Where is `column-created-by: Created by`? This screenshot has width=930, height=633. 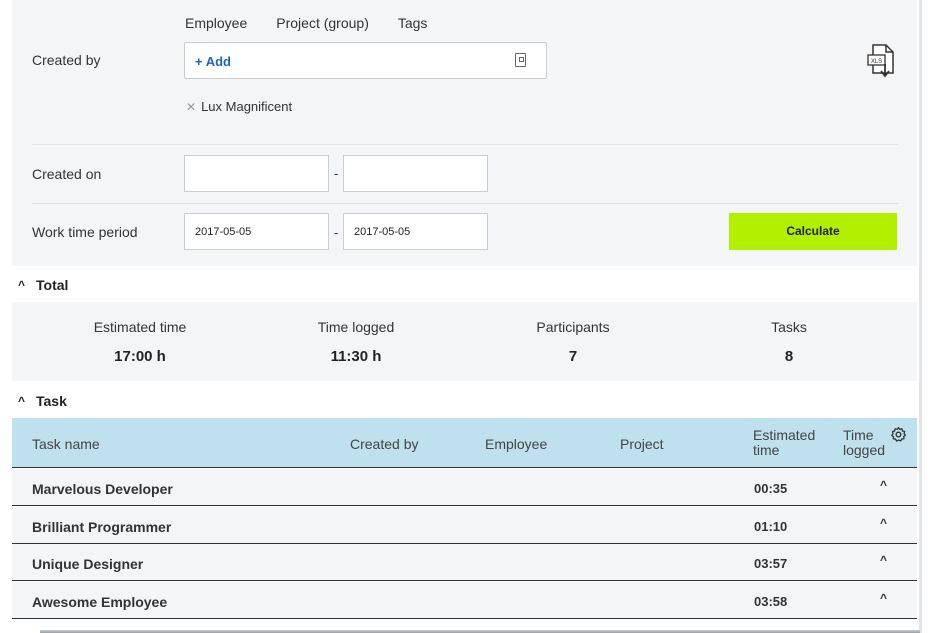
column-created-by: Created by is located at coordinates (384, 444).